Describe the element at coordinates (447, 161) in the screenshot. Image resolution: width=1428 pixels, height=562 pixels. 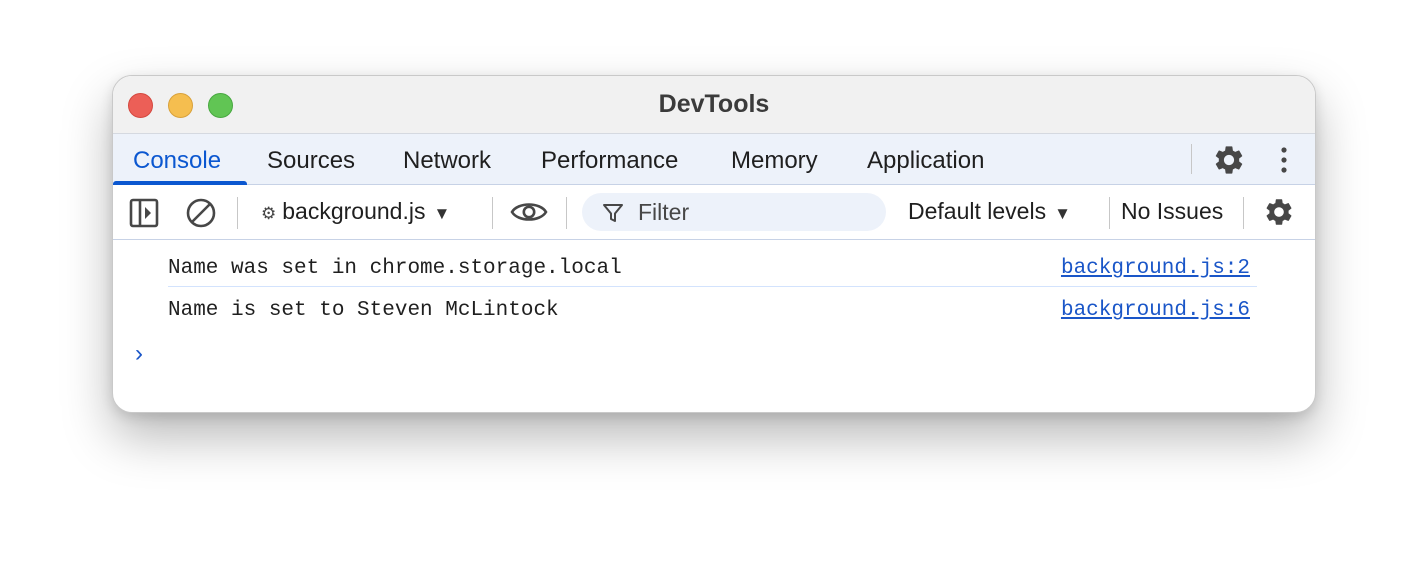
I see `tab-network: Network` at that location.